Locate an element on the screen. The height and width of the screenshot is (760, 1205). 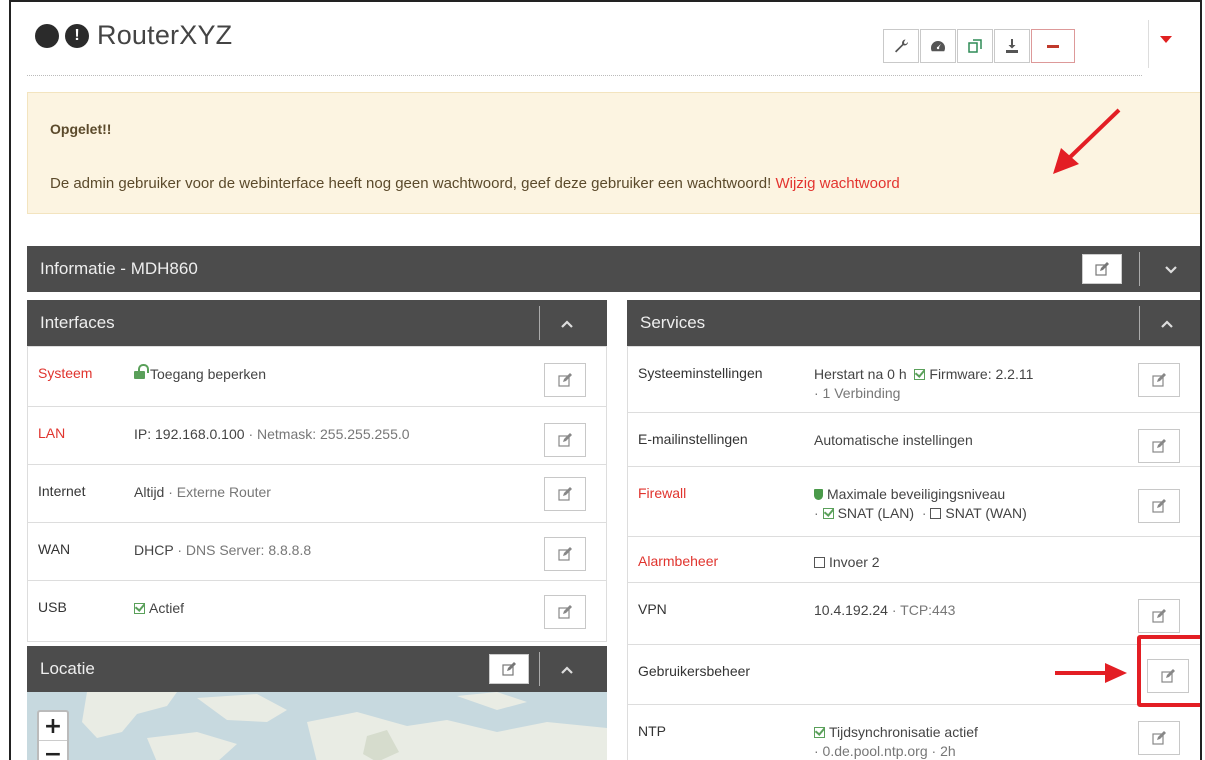
interface-label: LAN is located at coordinates (51, 433).